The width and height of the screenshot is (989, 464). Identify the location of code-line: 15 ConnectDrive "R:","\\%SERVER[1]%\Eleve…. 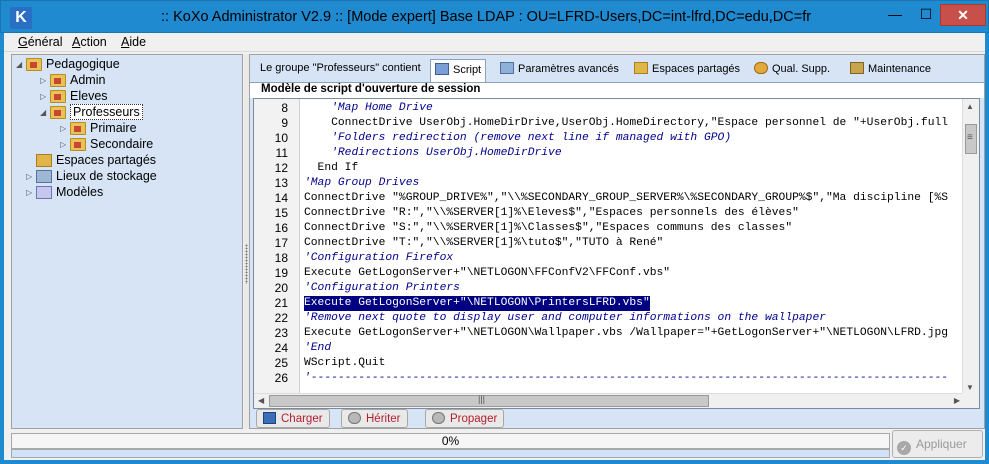
(610, 213).